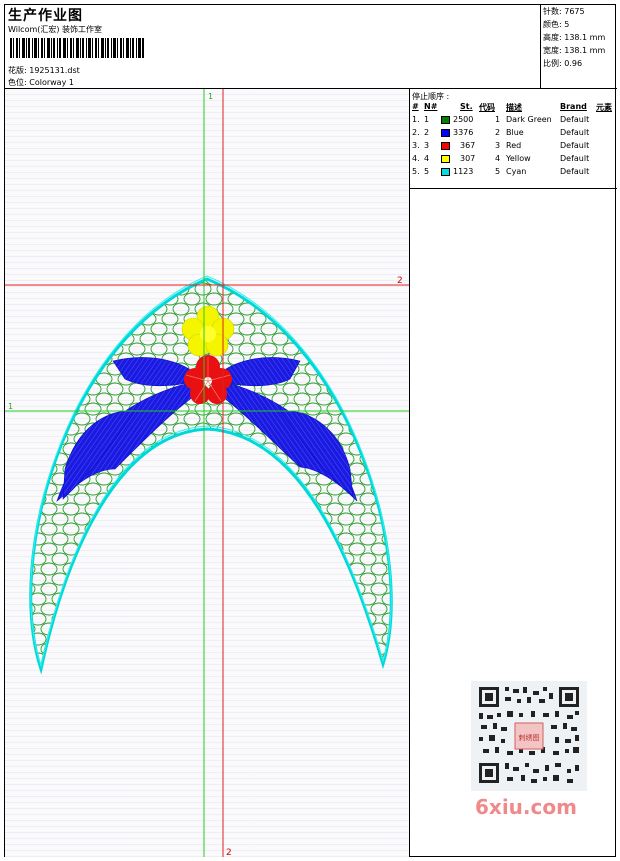 The image size is (620, 861). What do you see at coordinates (44, 70) in the screenshot?
I see `design-filename: 花版: 1925131.dst` at bounding box center [44, 70].